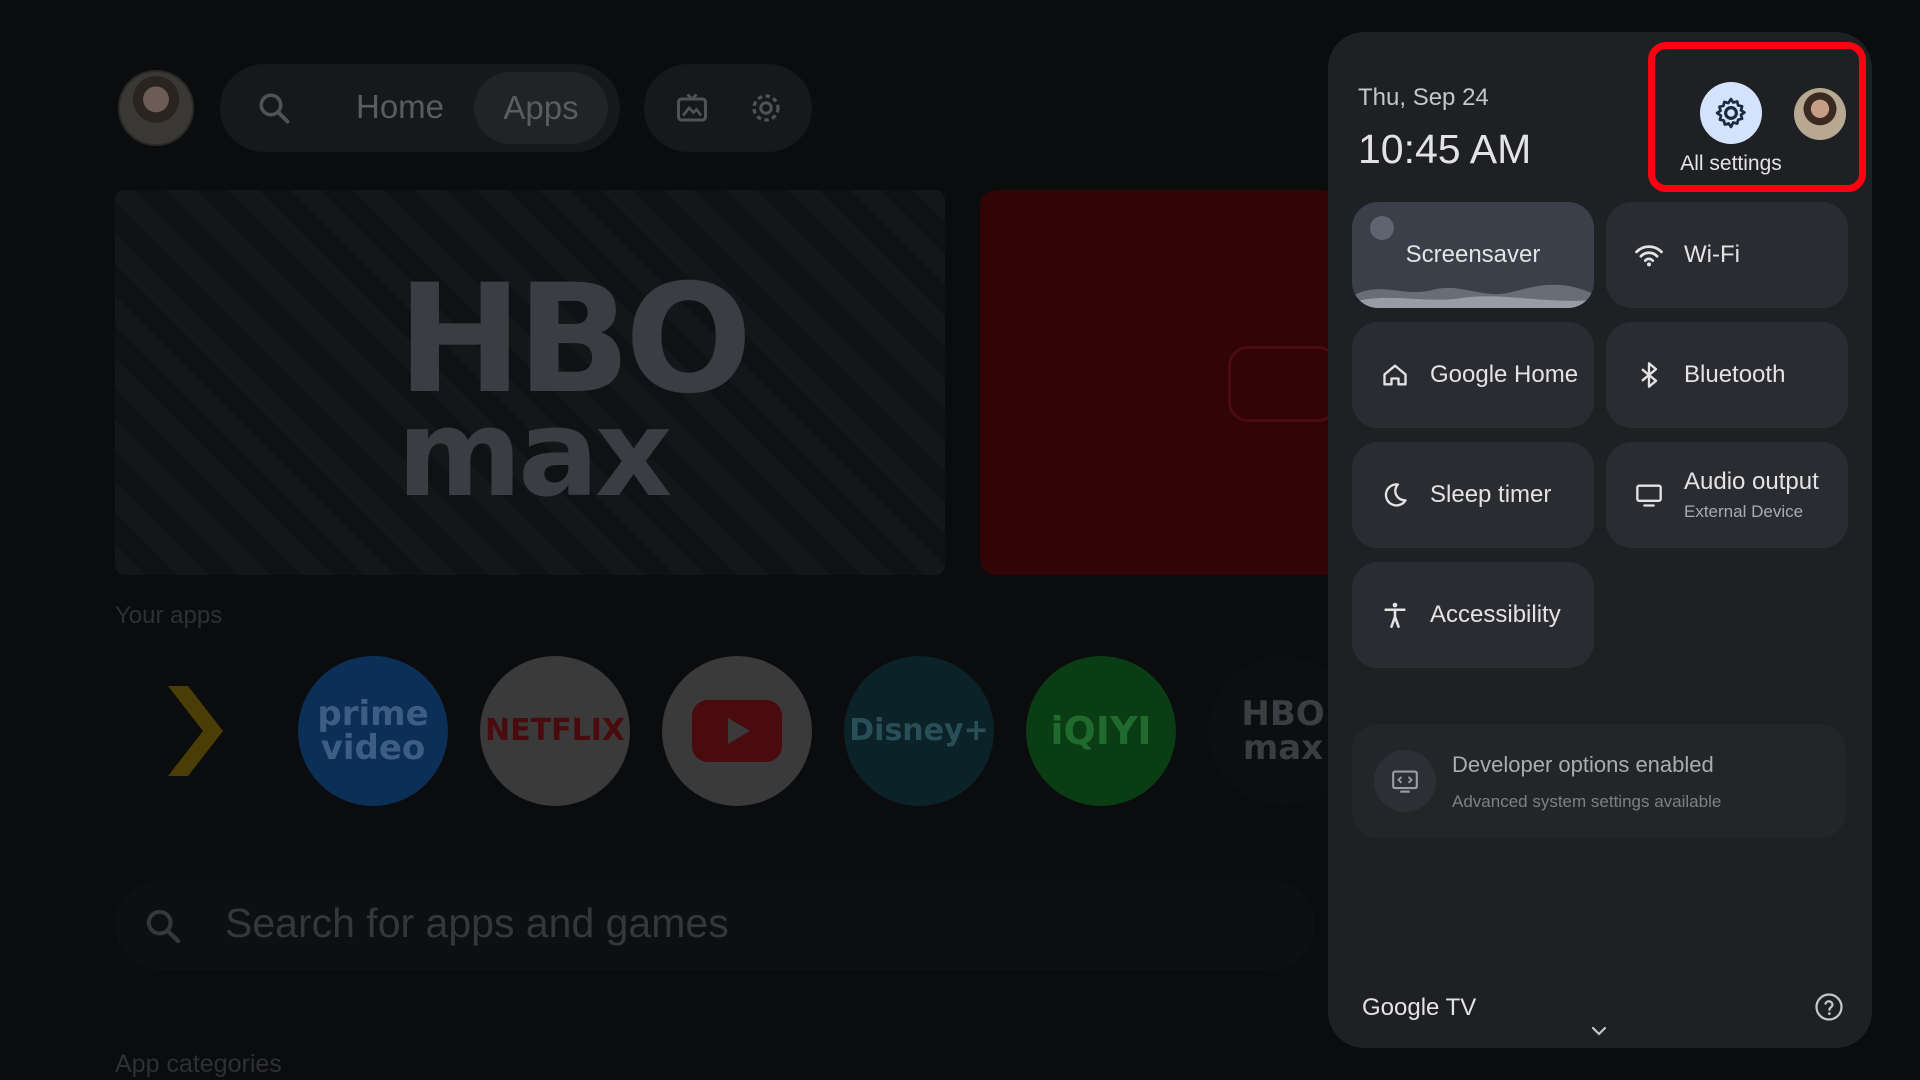 This screenshot has width=1920, height=1080. I want to click on app-tile-netflix: NETFLIX, so click(555, 731).